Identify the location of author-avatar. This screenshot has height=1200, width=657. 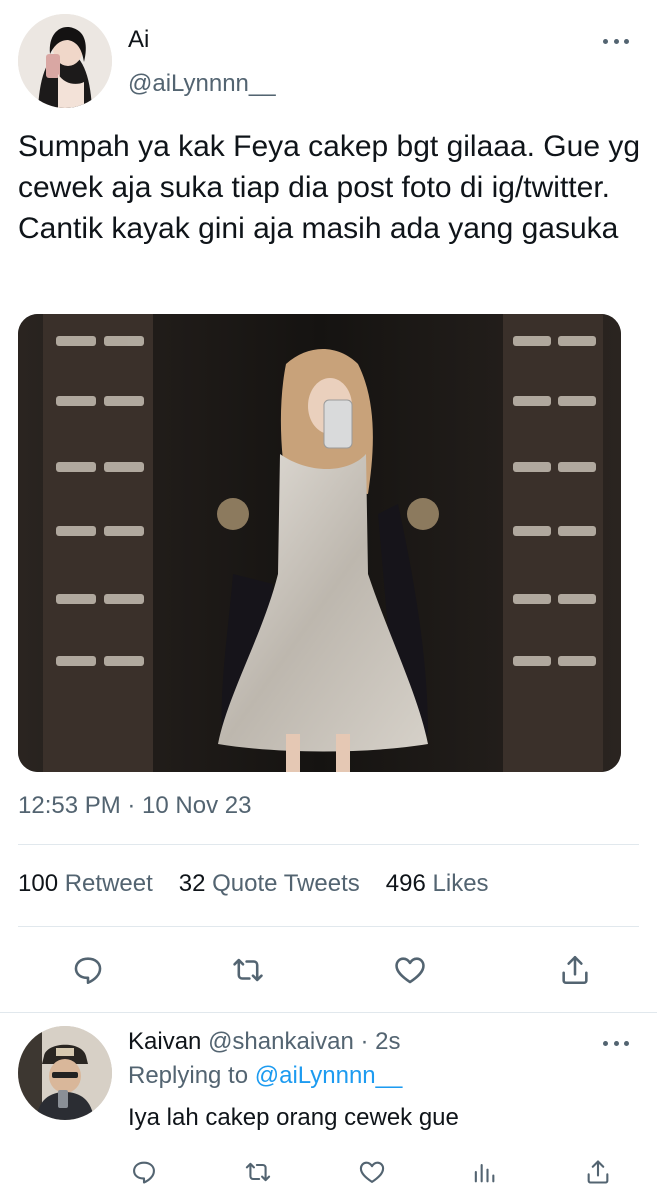
(65, 61).